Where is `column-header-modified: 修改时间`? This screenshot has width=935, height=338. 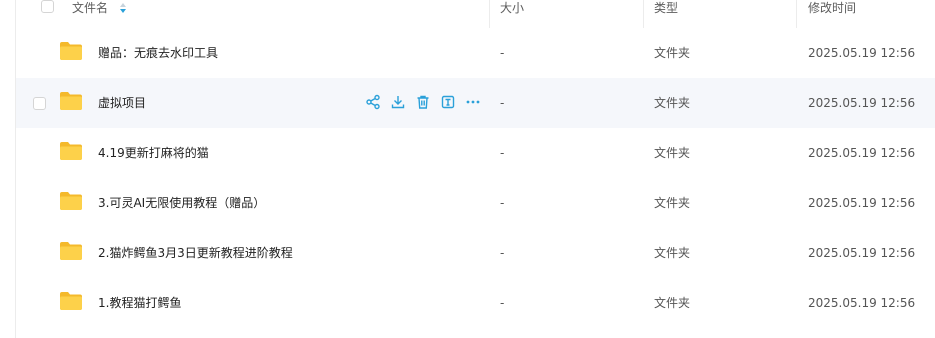 column-header-modified: 修改时间 is located at coordinates (832, 14).